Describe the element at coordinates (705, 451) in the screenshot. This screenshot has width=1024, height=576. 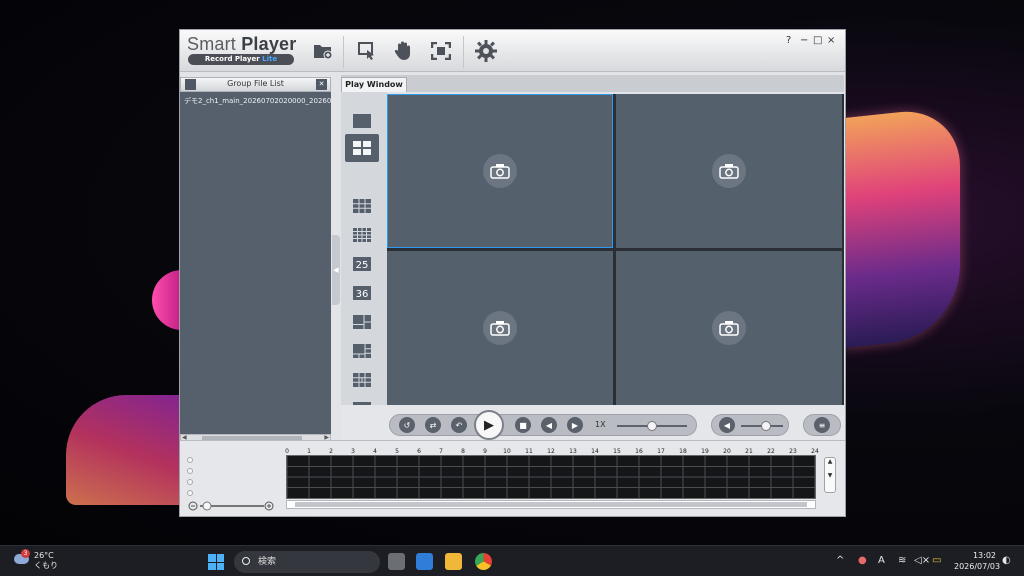
I see `hour-label: 19` at that location.